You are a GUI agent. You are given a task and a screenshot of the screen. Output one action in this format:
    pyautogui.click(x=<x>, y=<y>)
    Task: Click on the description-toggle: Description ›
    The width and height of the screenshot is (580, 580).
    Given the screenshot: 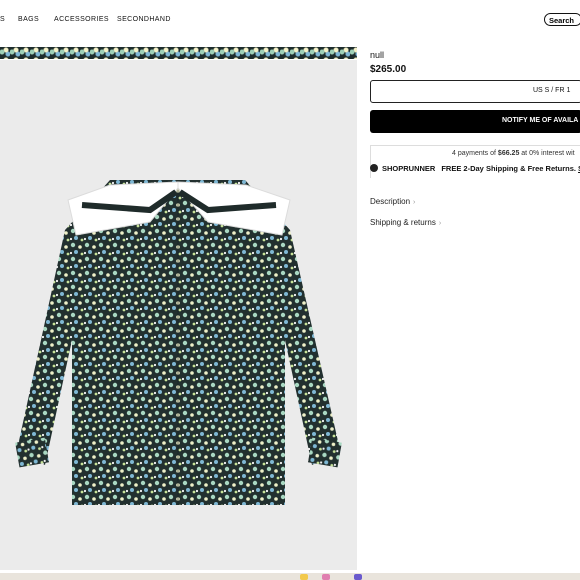 What is the action you would take?
    pyautogui.click(x=392, y=201)
    